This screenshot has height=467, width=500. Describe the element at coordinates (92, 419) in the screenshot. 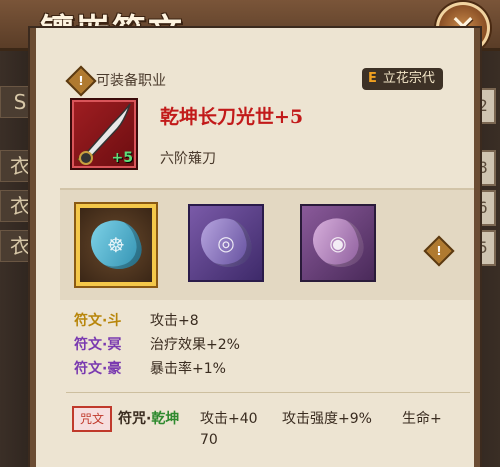

I see `curse-stamp-badge: 咒文` at that location.